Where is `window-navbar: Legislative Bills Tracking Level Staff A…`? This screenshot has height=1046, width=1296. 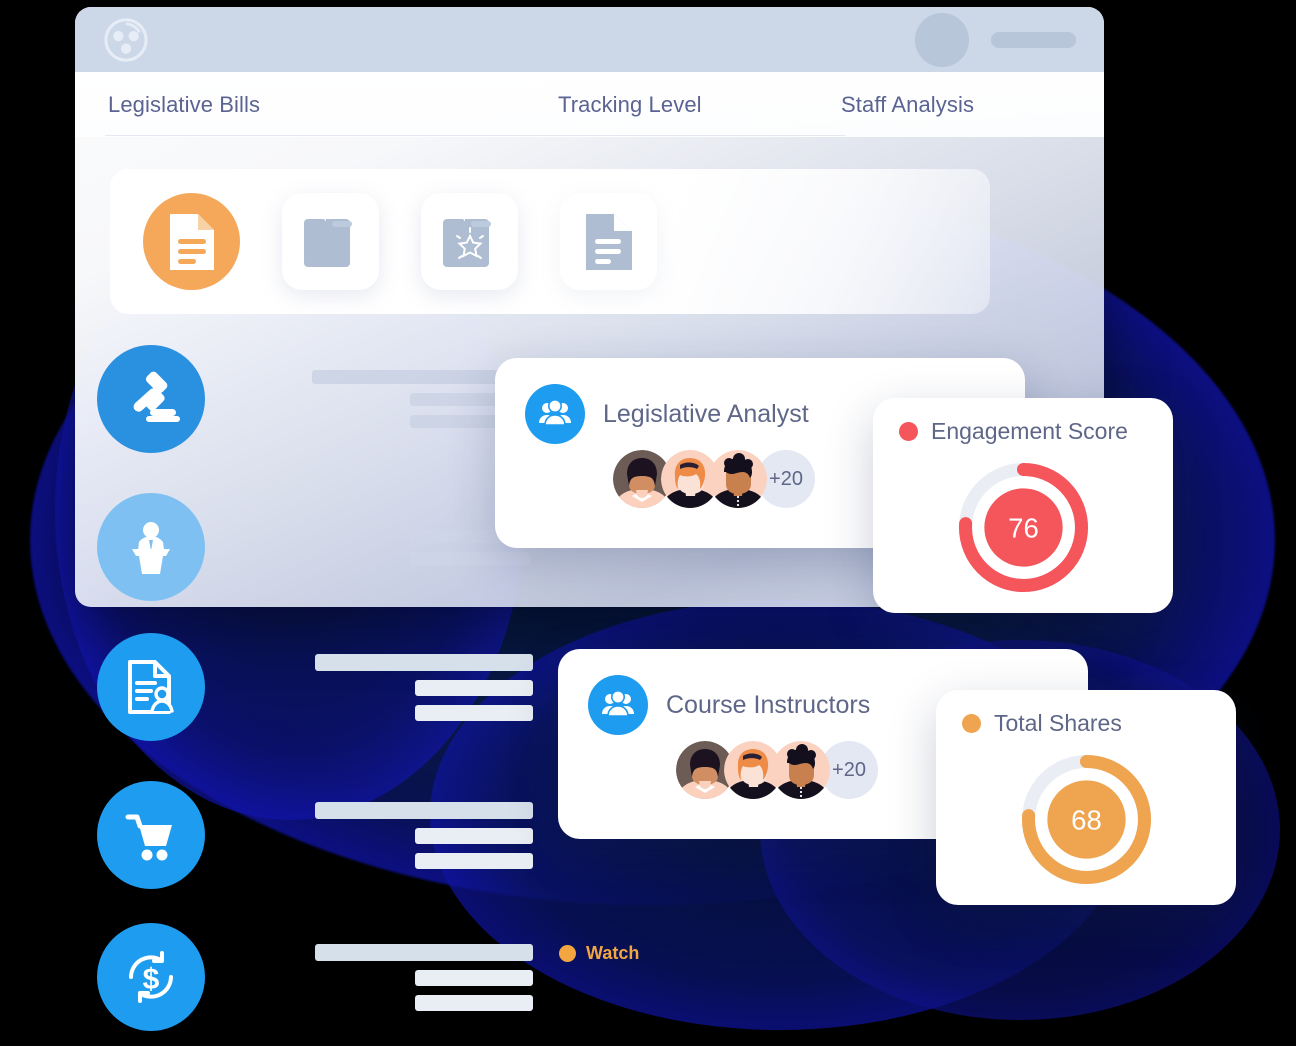 window-navbar: Legislative Bills Tracking Level Staff A… is located at coordinates (589, 104).